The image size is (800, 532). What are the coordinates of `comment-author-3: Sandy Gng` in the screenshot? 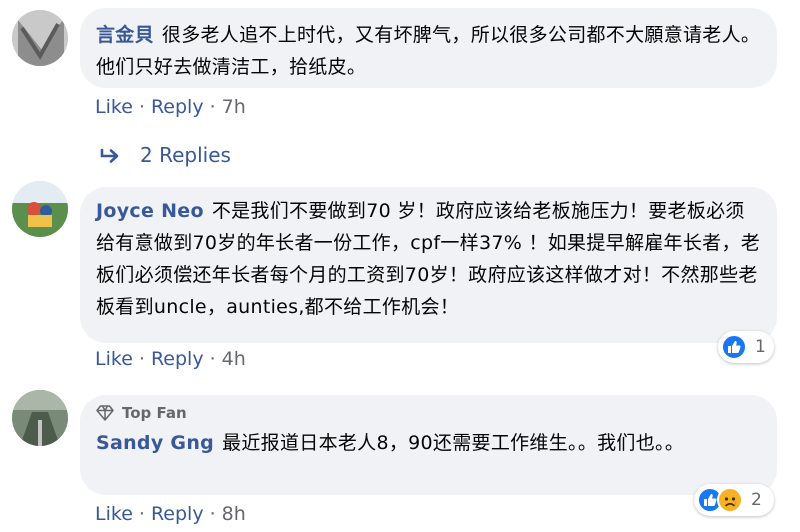 It's located at (155, 443).